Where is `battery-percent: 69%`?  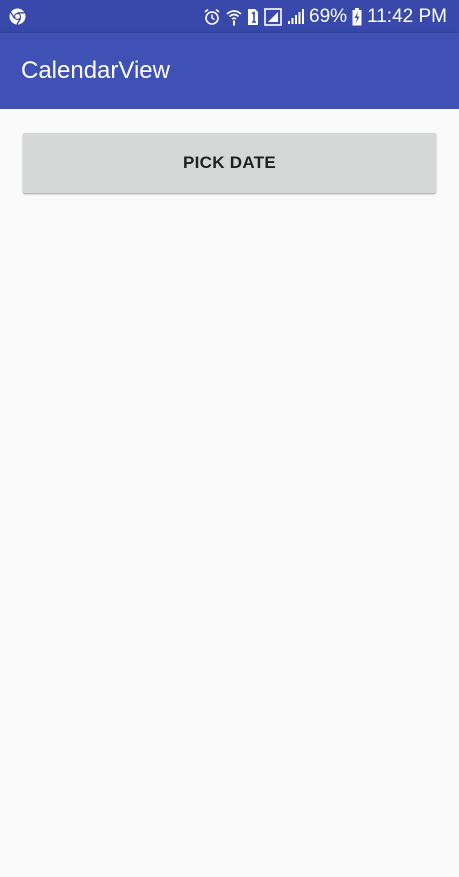 battery-percent: 69% is located at coordinates (328, 16).